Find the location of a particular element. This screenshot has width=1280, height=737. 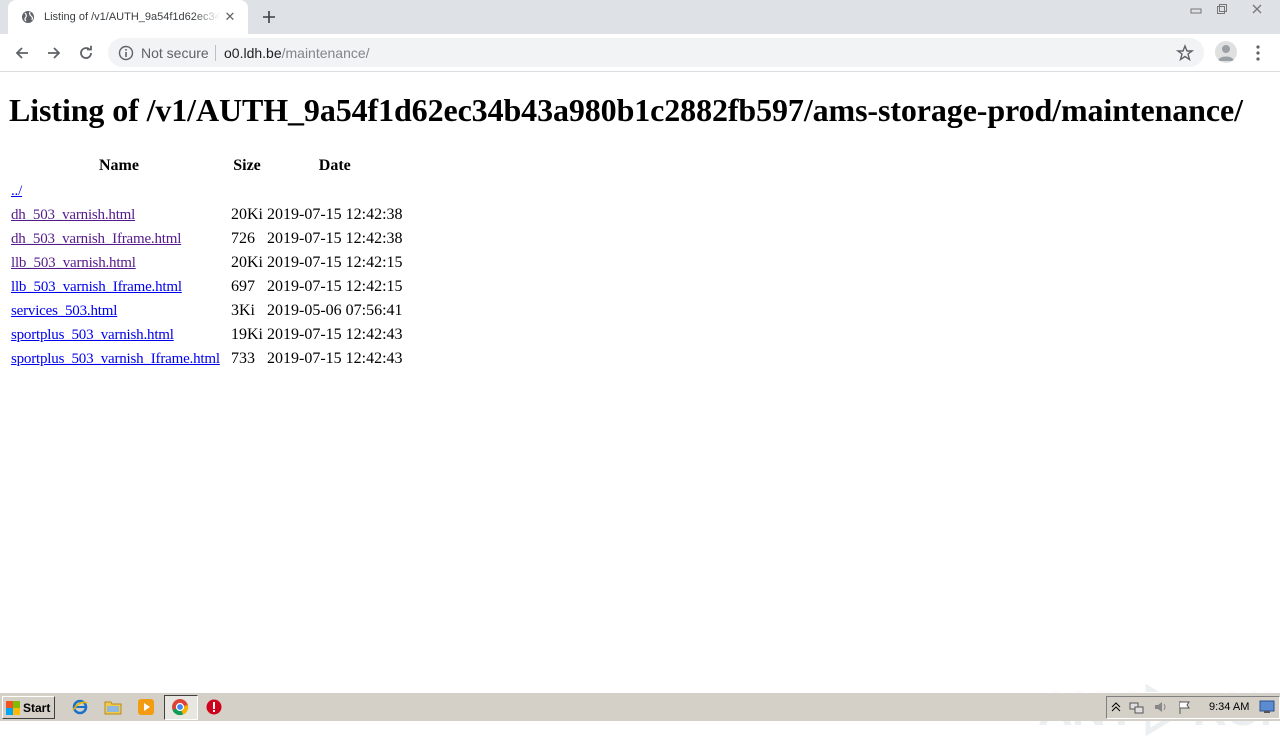

file-size-cell: 733 is located at coordinates (243, 358).